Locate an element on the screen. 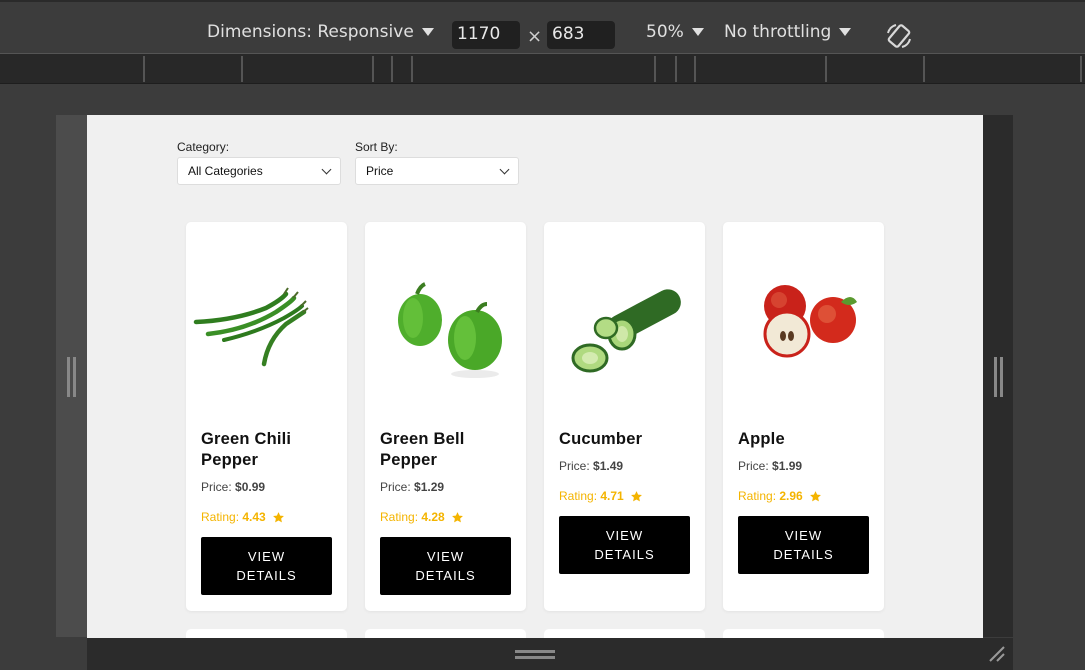  product-rating: Rating: 4.28 is located at coordinates (422, 517).